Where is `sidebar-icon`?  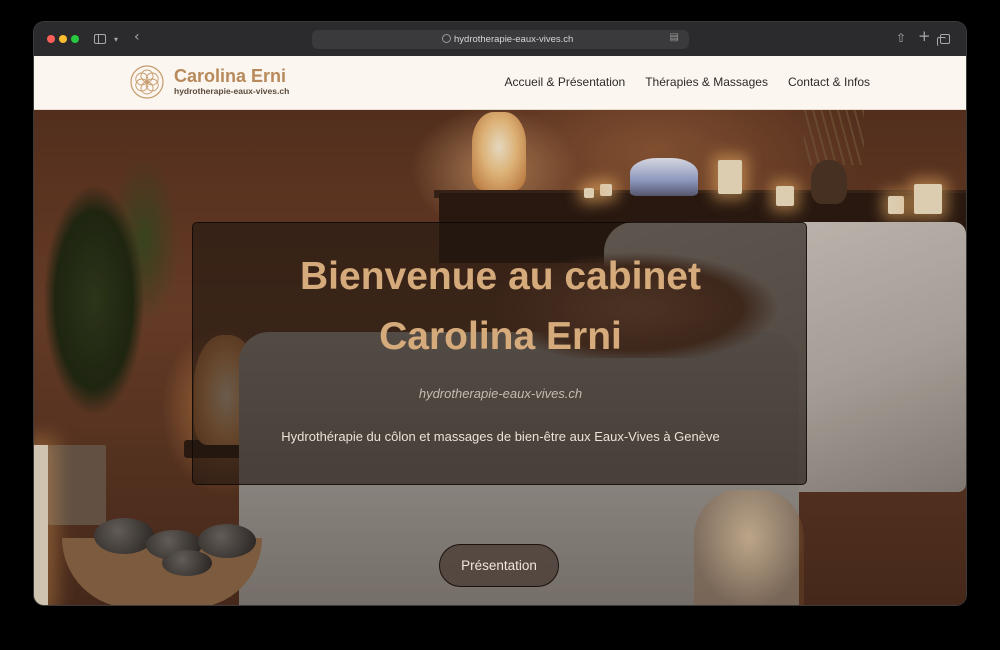
sidebar-icon is located at coordinates (100, 39).